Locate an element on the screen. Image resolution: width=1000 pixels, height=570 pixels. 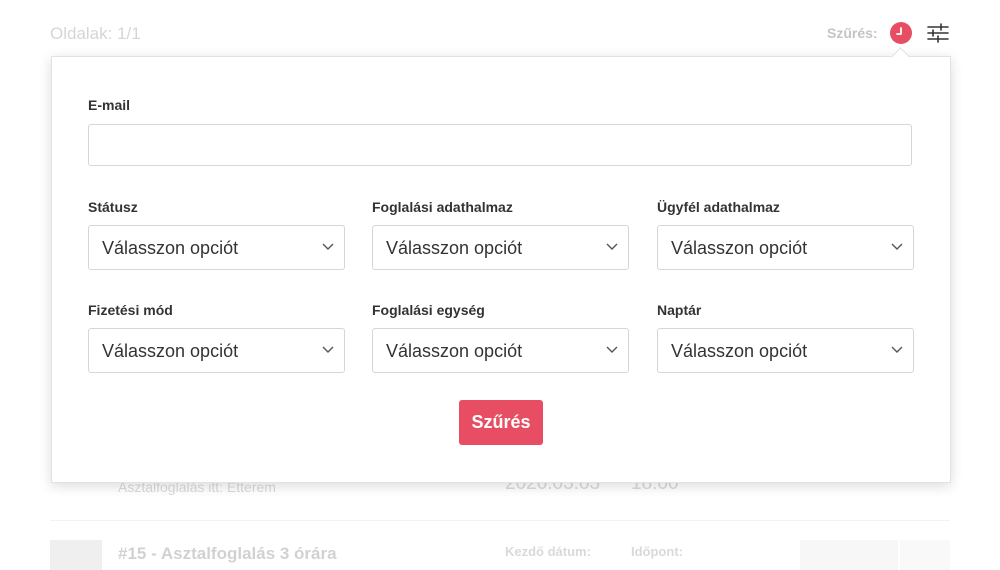
booking-unit-select: Válasszon opciót is located at coordinates (500, 350).